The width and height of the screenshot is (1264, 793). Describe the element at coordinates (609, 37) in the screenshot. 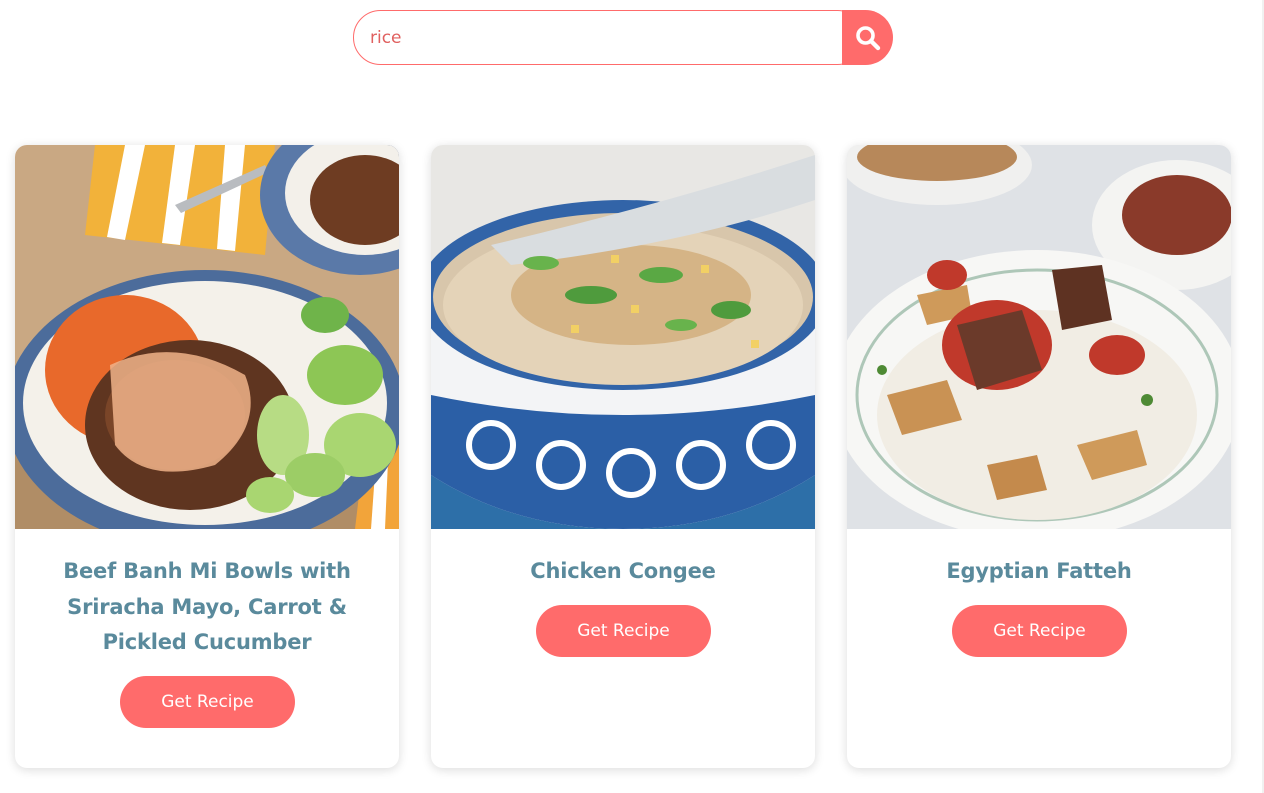

I see `search-input` at that location.